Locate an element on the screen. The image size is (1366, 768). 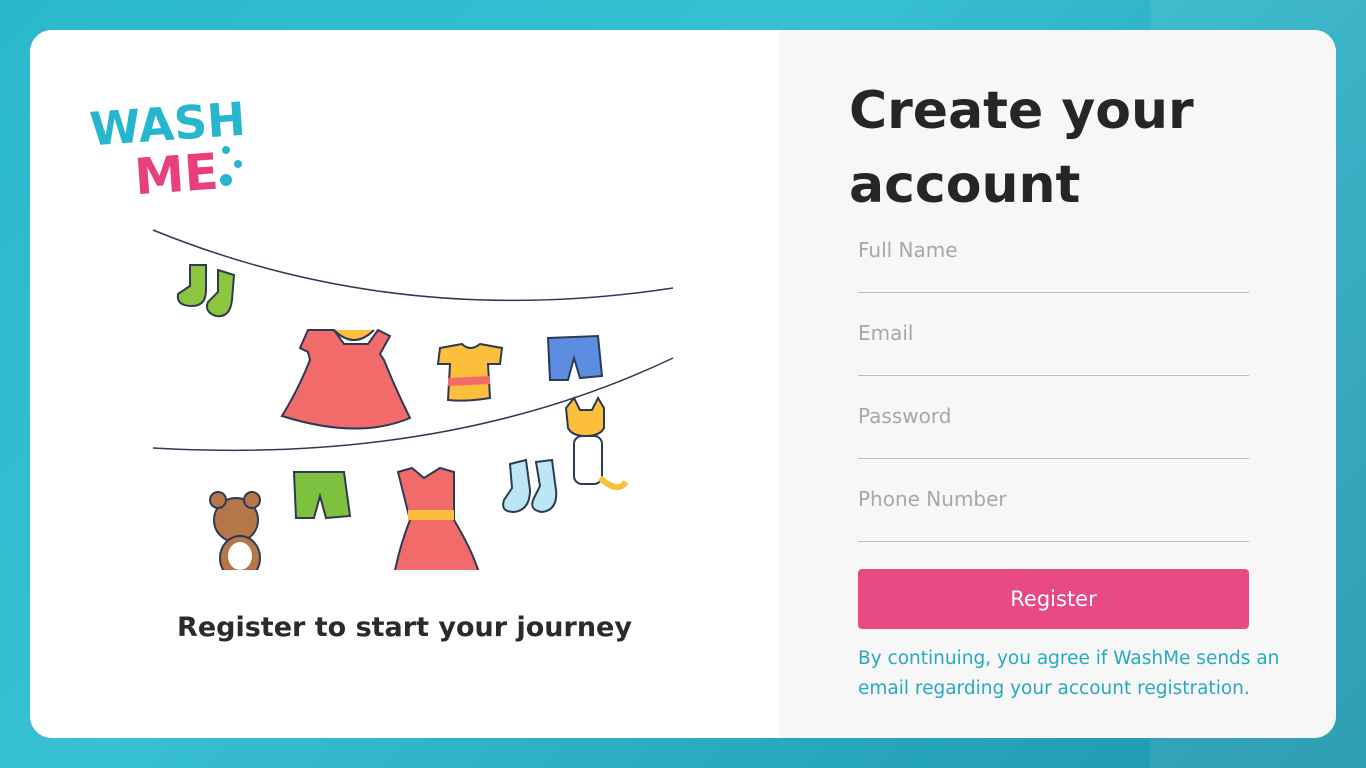
email-field is located at coordinates (1053, 345).